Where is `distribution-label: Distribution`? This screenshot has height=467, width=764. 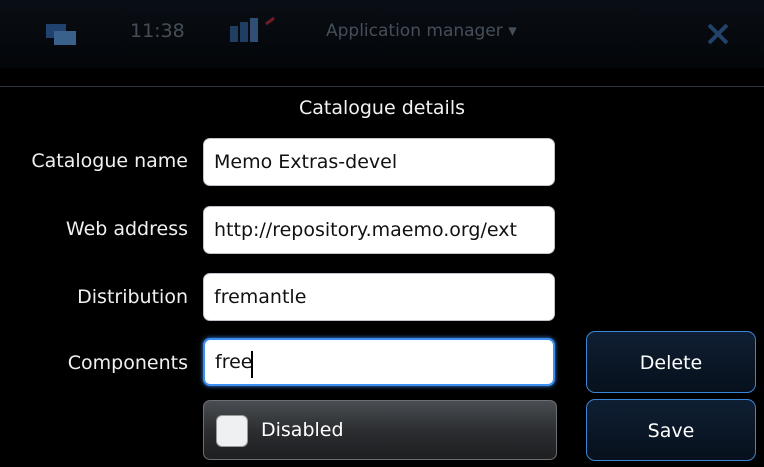 distribution-label: Distribution is located at coordinates (132, 297).